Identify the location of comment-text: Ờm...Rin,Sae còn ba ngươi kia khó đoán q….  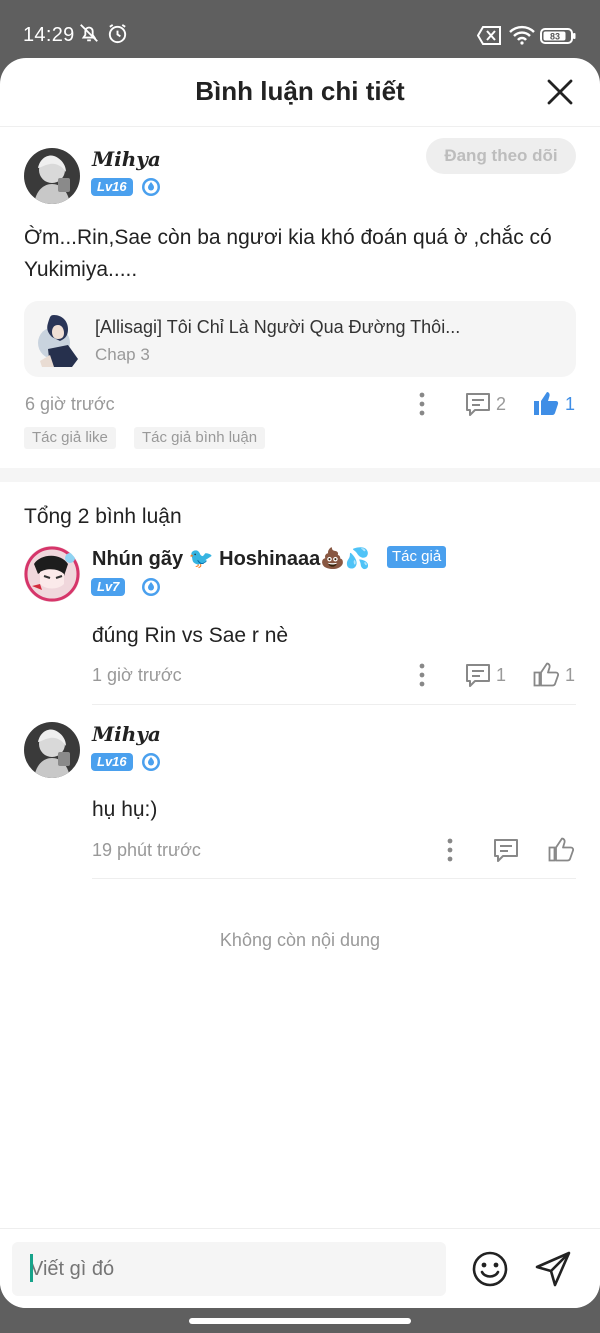
(288, 253).